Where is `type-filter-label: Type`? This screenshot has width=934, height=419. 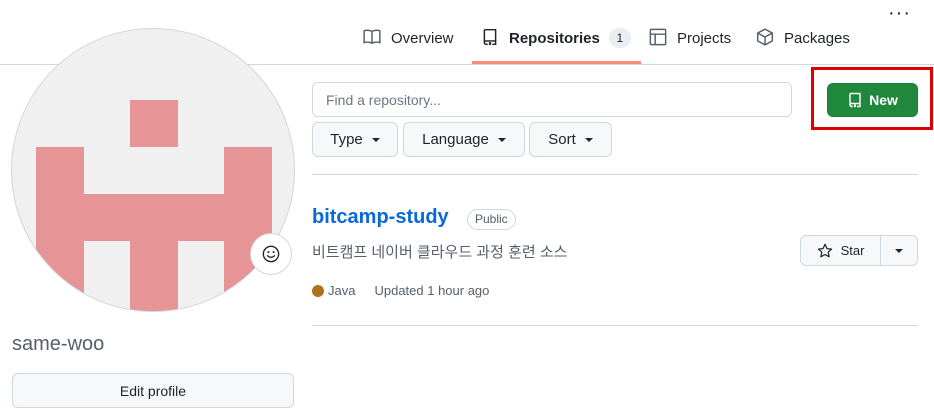
type-filter-label: Type is located at coordinates (346, 139).